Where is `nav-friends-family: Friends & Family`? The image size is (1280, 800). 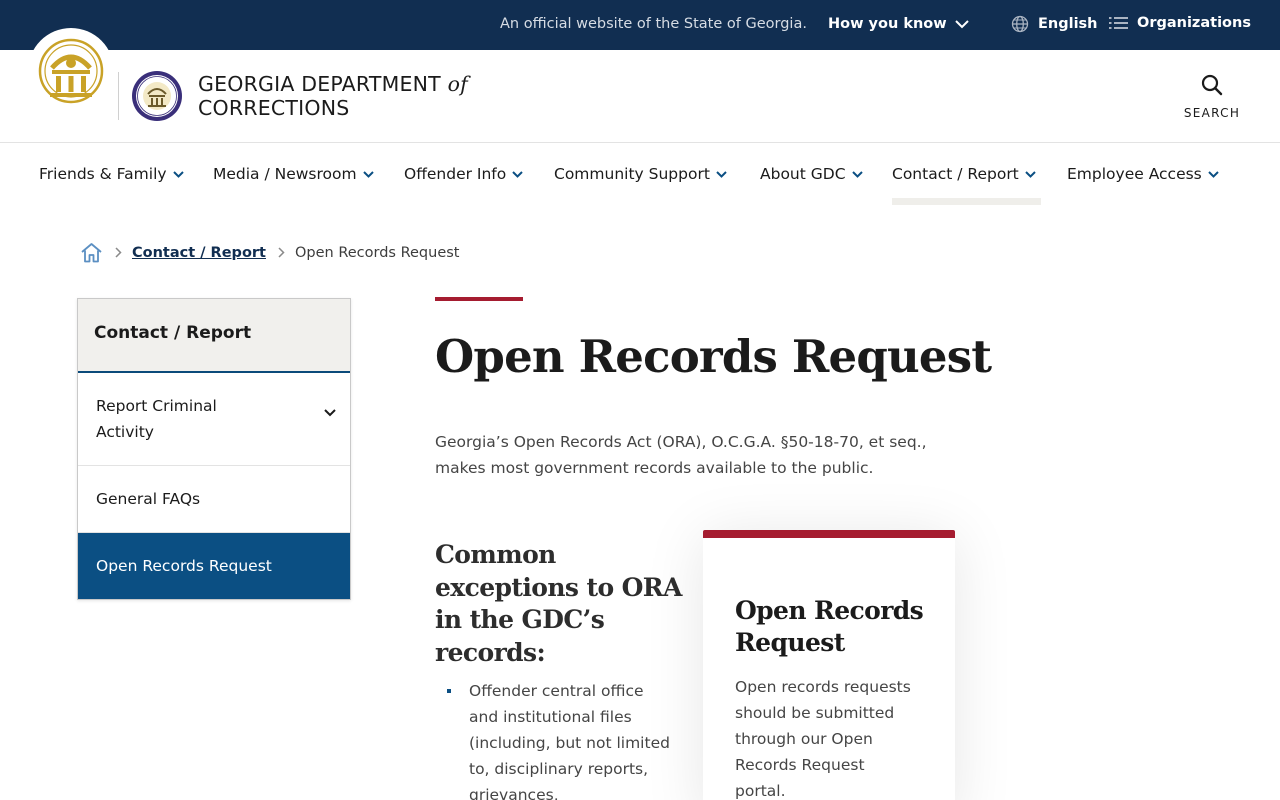
nav-friends-family: Friends & Family is located at coordinates (111, 174).